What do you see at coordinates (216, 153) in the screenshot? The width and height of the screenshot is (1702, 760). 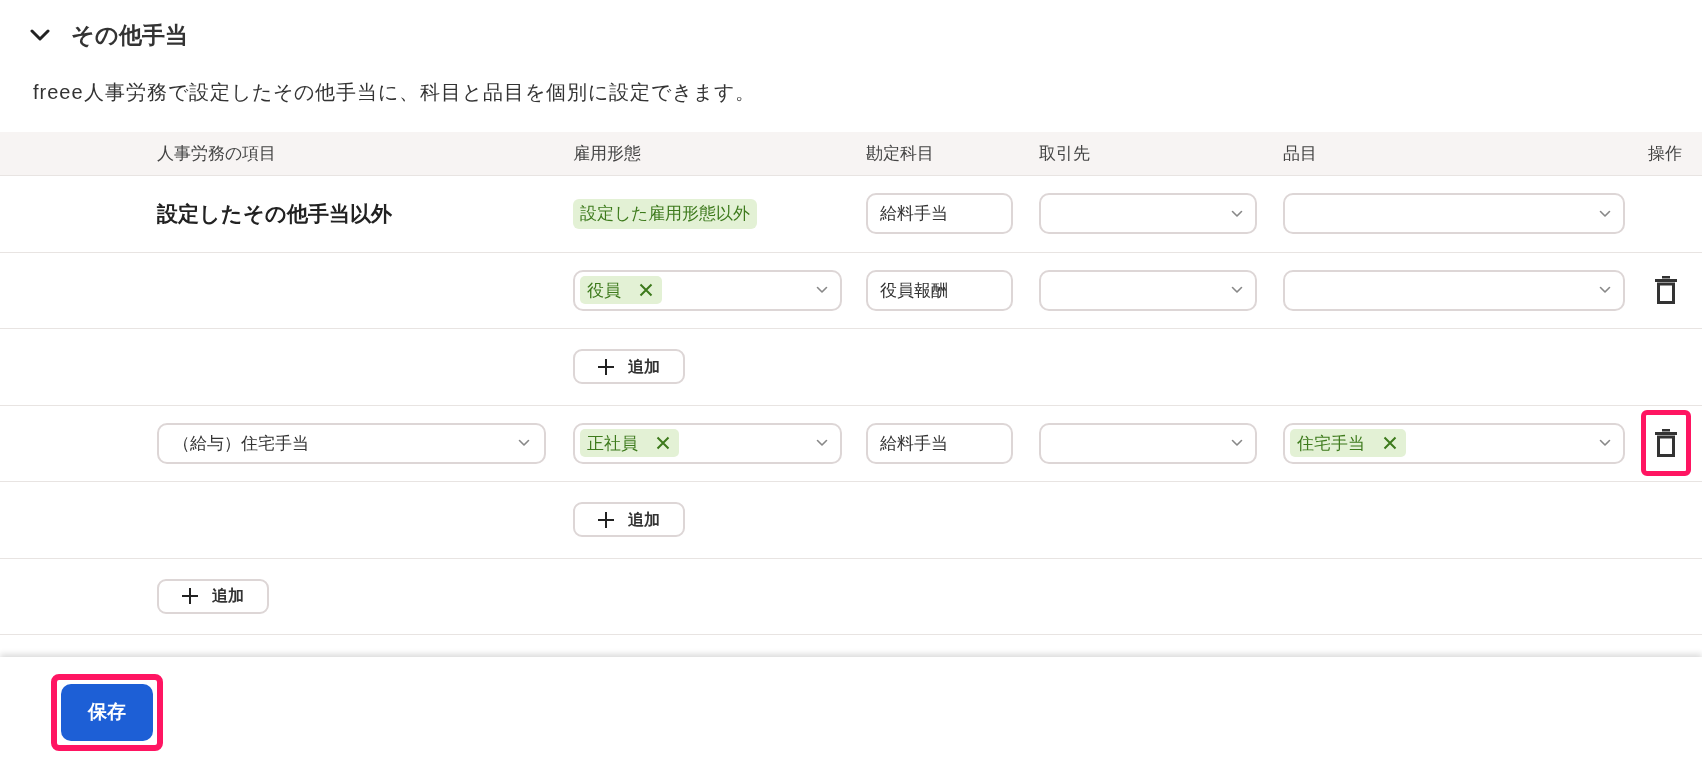 I see `column-header: 人事労務の項目` at bounding box center [216, 153].